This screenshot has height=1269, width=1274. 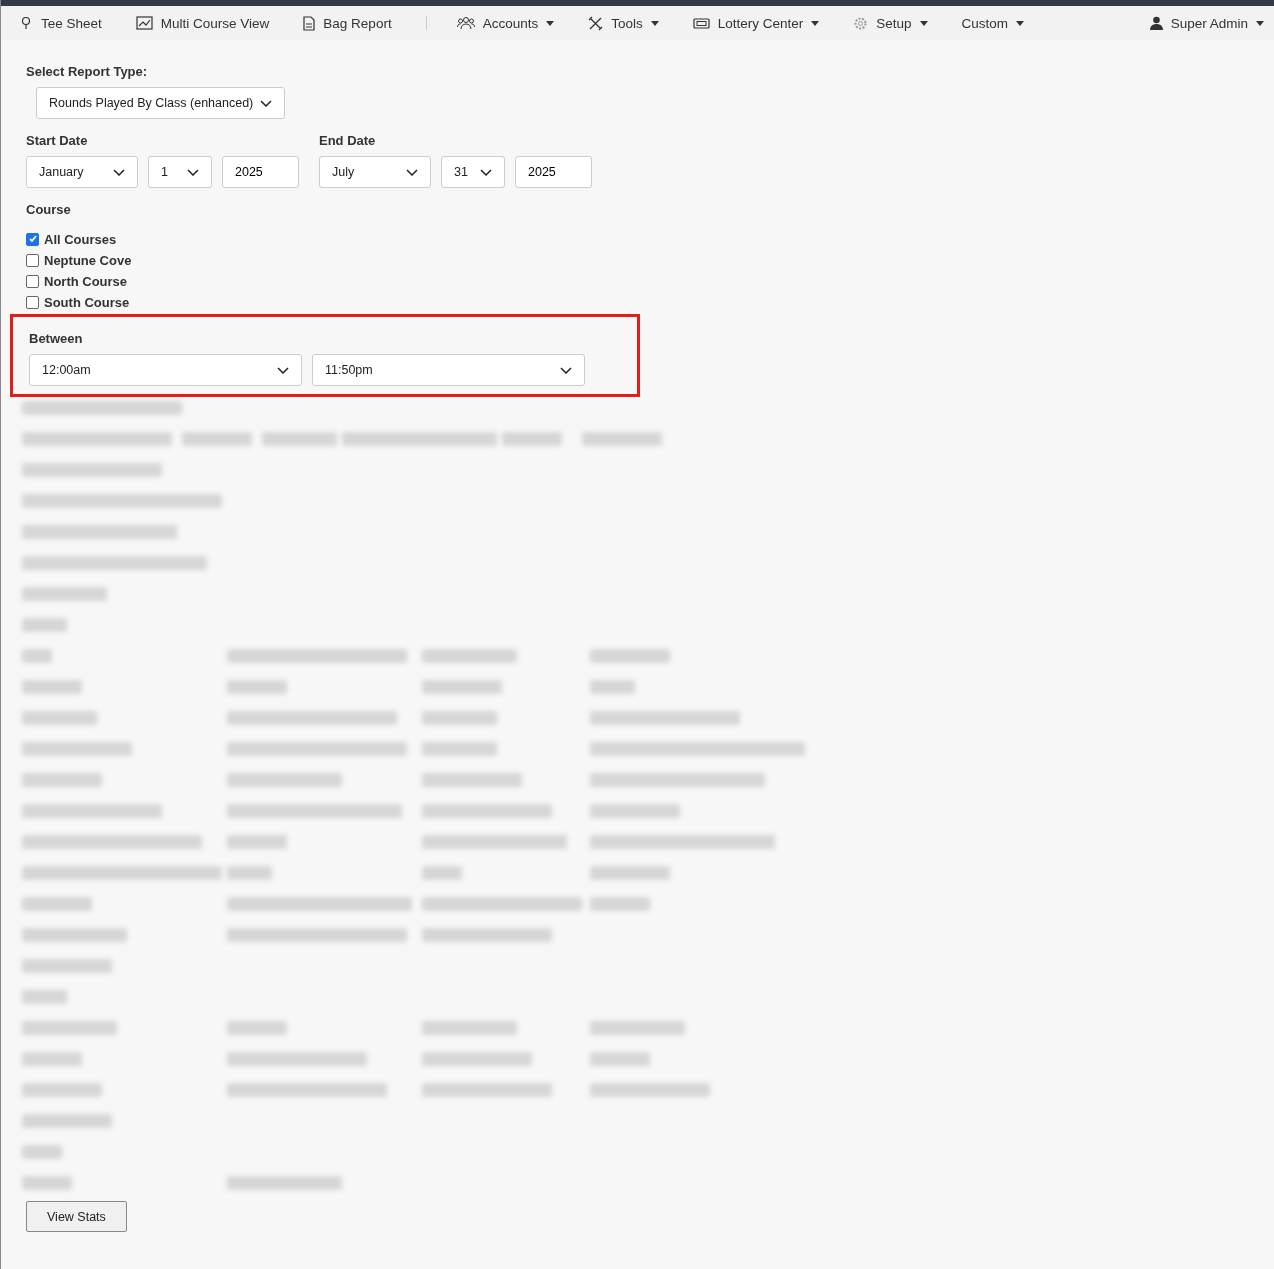 What do you see at coordinates (165, 370) in the screenshot?
I see `start-time-select: 12:00am` at bounding box center [165, 370].